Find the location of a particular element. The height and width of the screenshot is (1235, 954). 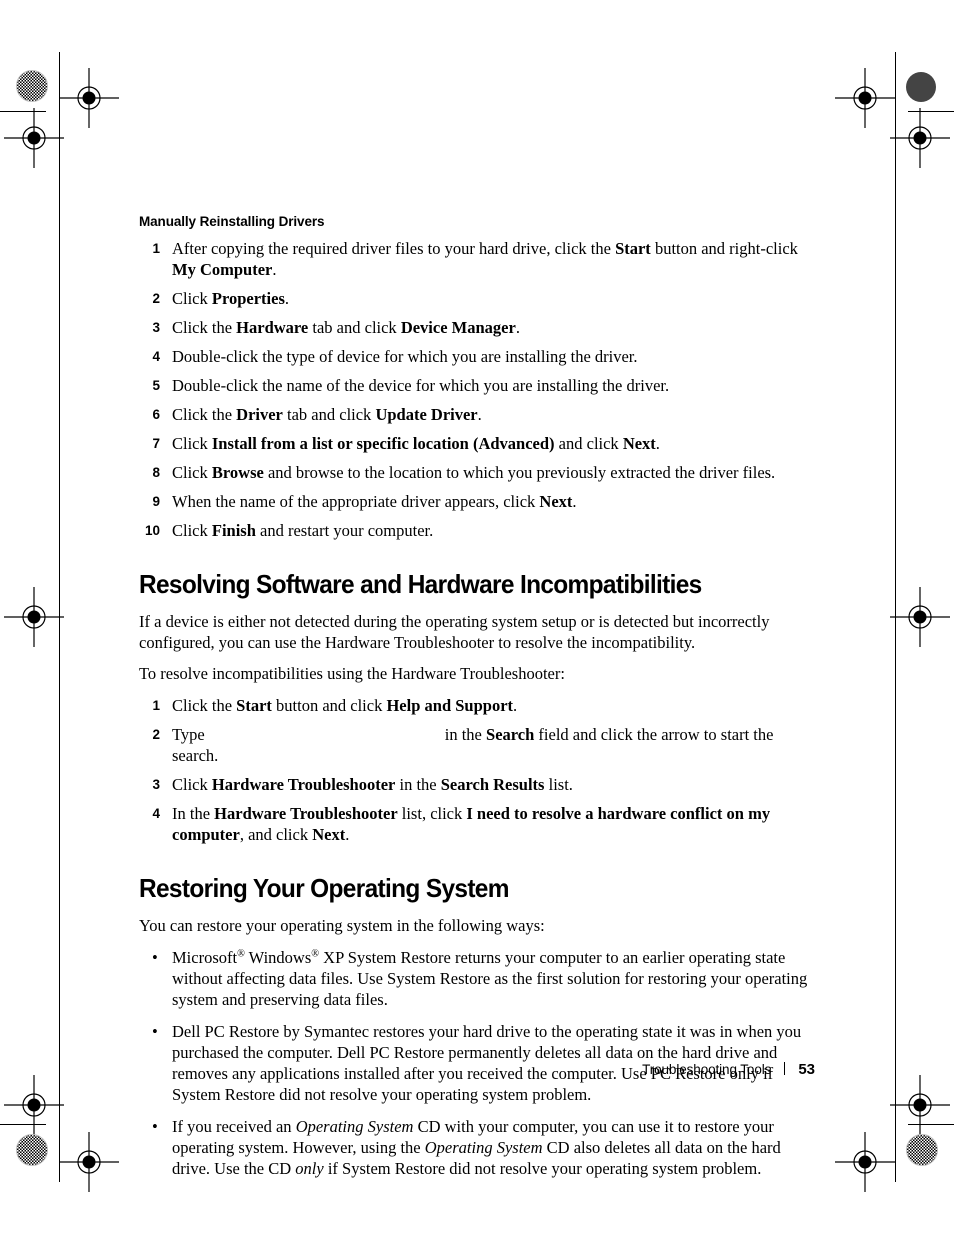

ui-term: Update Driver is located at coordinates (426, 414).